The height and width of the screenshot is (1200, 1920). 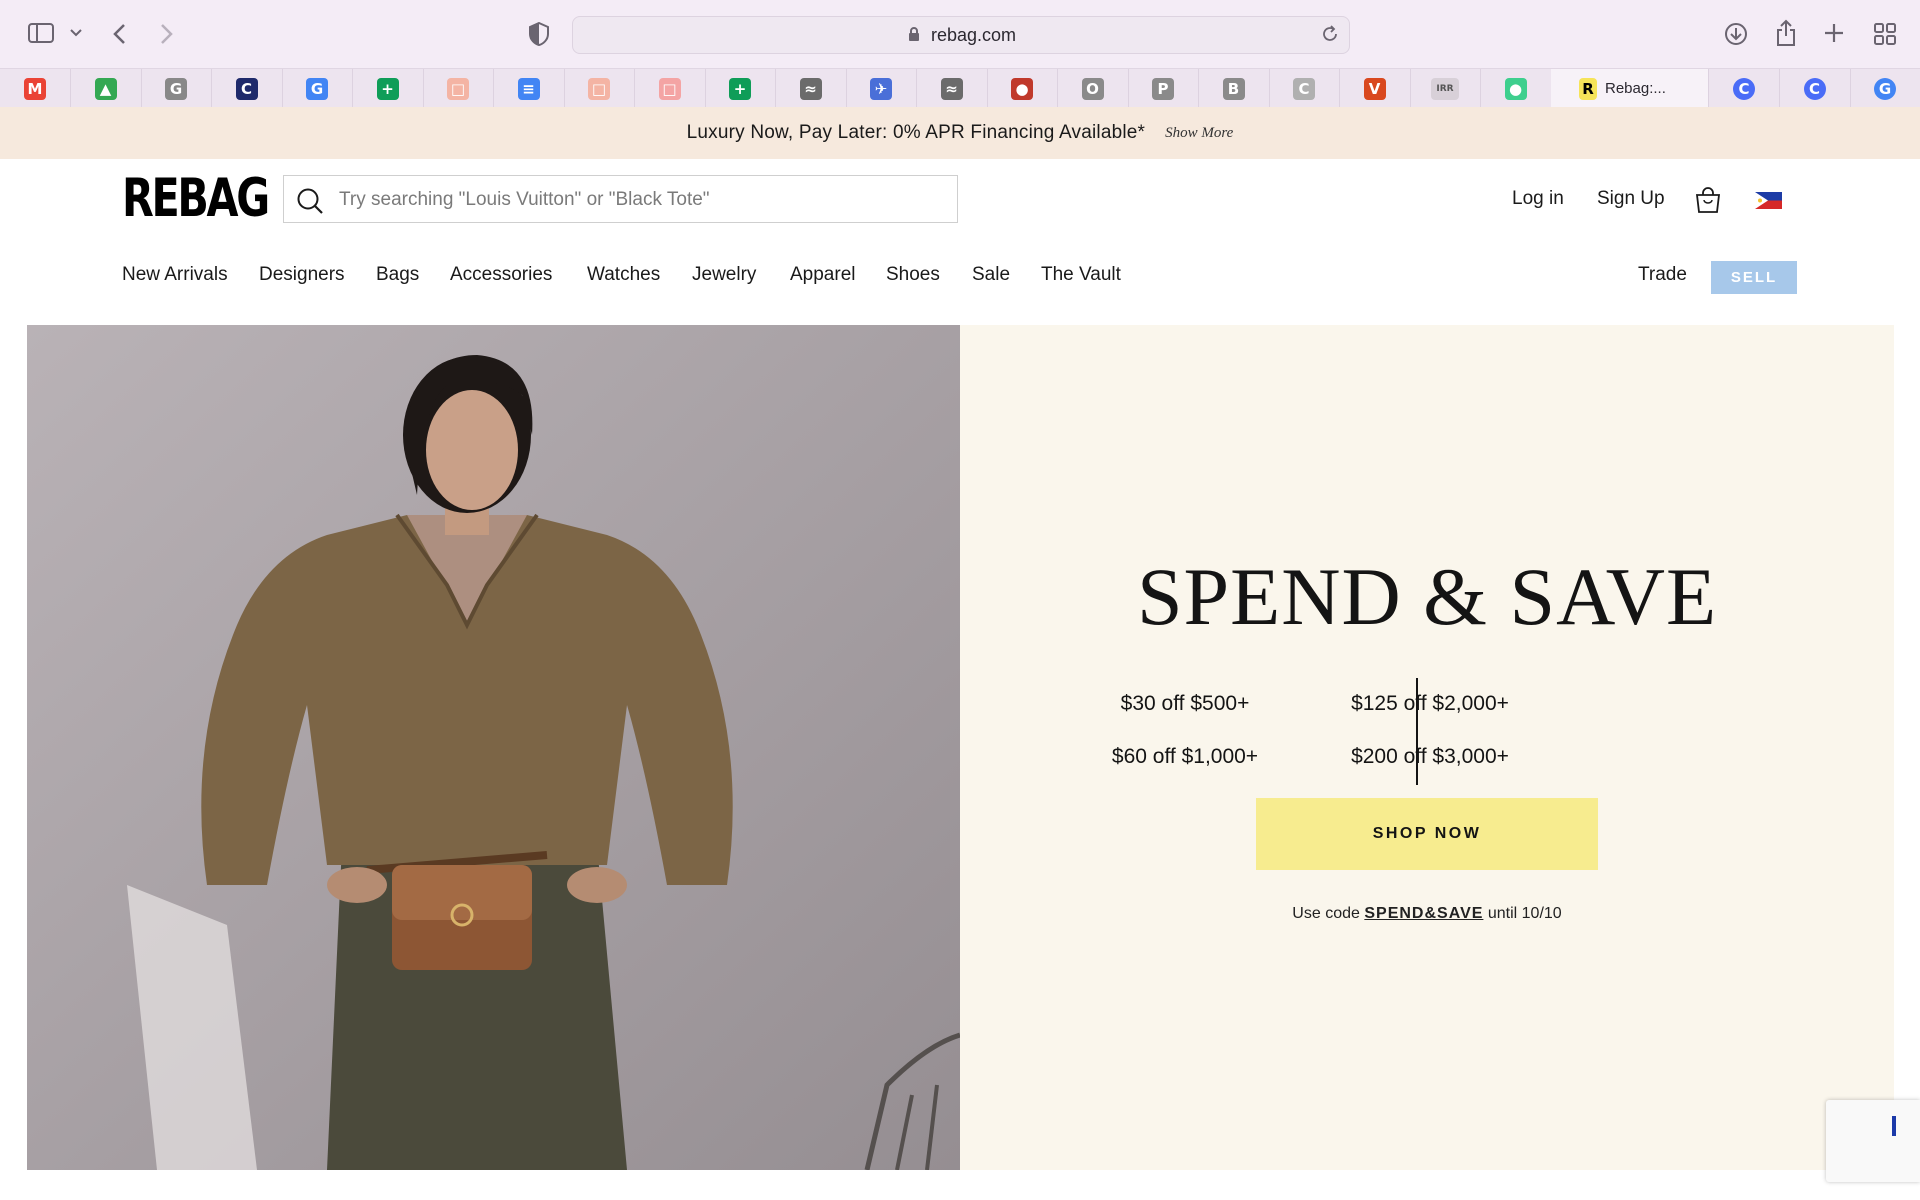 I want to click on favorite-blue-c-after-1: C, so click(x=1815, y=88).